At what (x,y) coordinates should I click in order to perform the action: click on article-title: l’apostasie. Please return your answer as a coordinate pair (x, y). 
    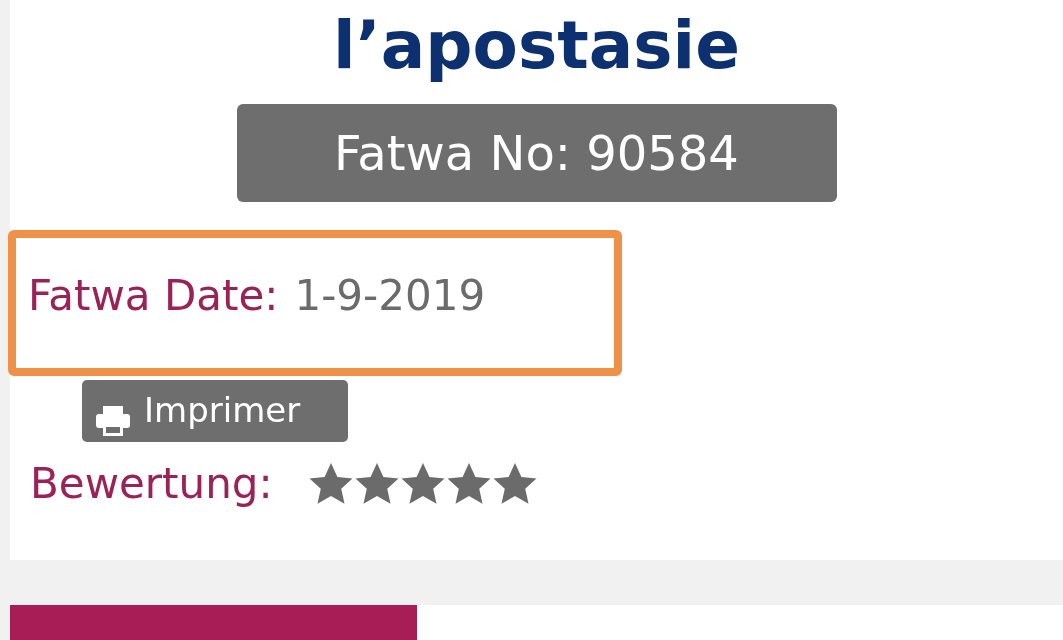
    Looking at the image, I should click on (536, 46).